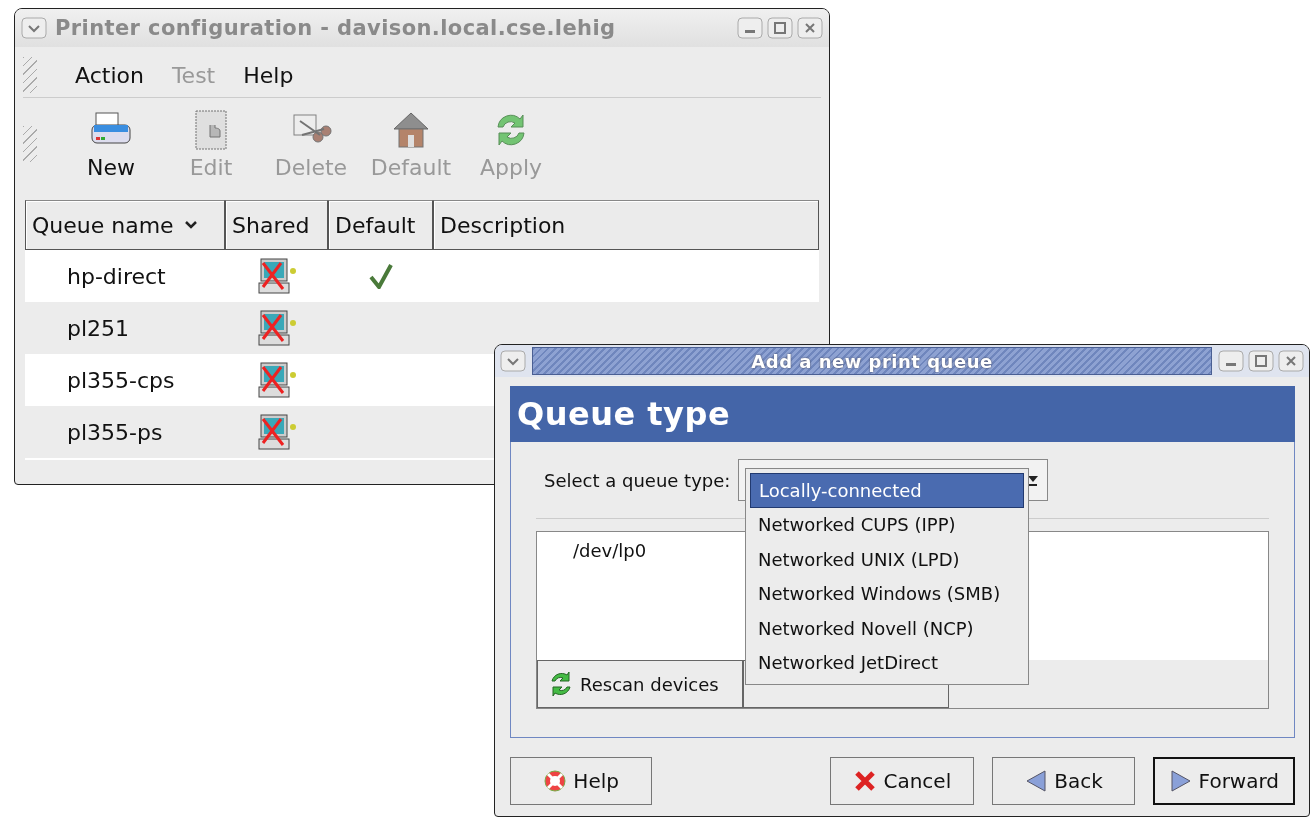 The width and height of the screenshot is (1312, 819). Describe the element at coordinates (121, 380) in the screenshot. I see `queue-name: pl355-cps` at that location.